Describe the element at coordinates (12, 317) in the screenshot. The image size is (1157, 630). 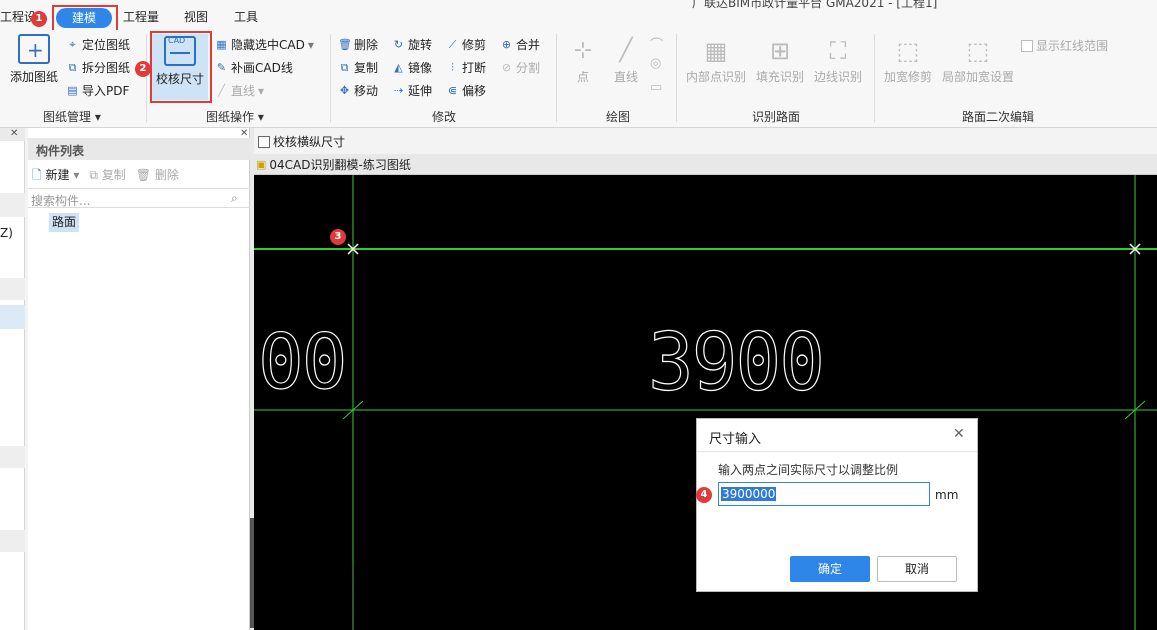
I see `left-row-selected` at that location.